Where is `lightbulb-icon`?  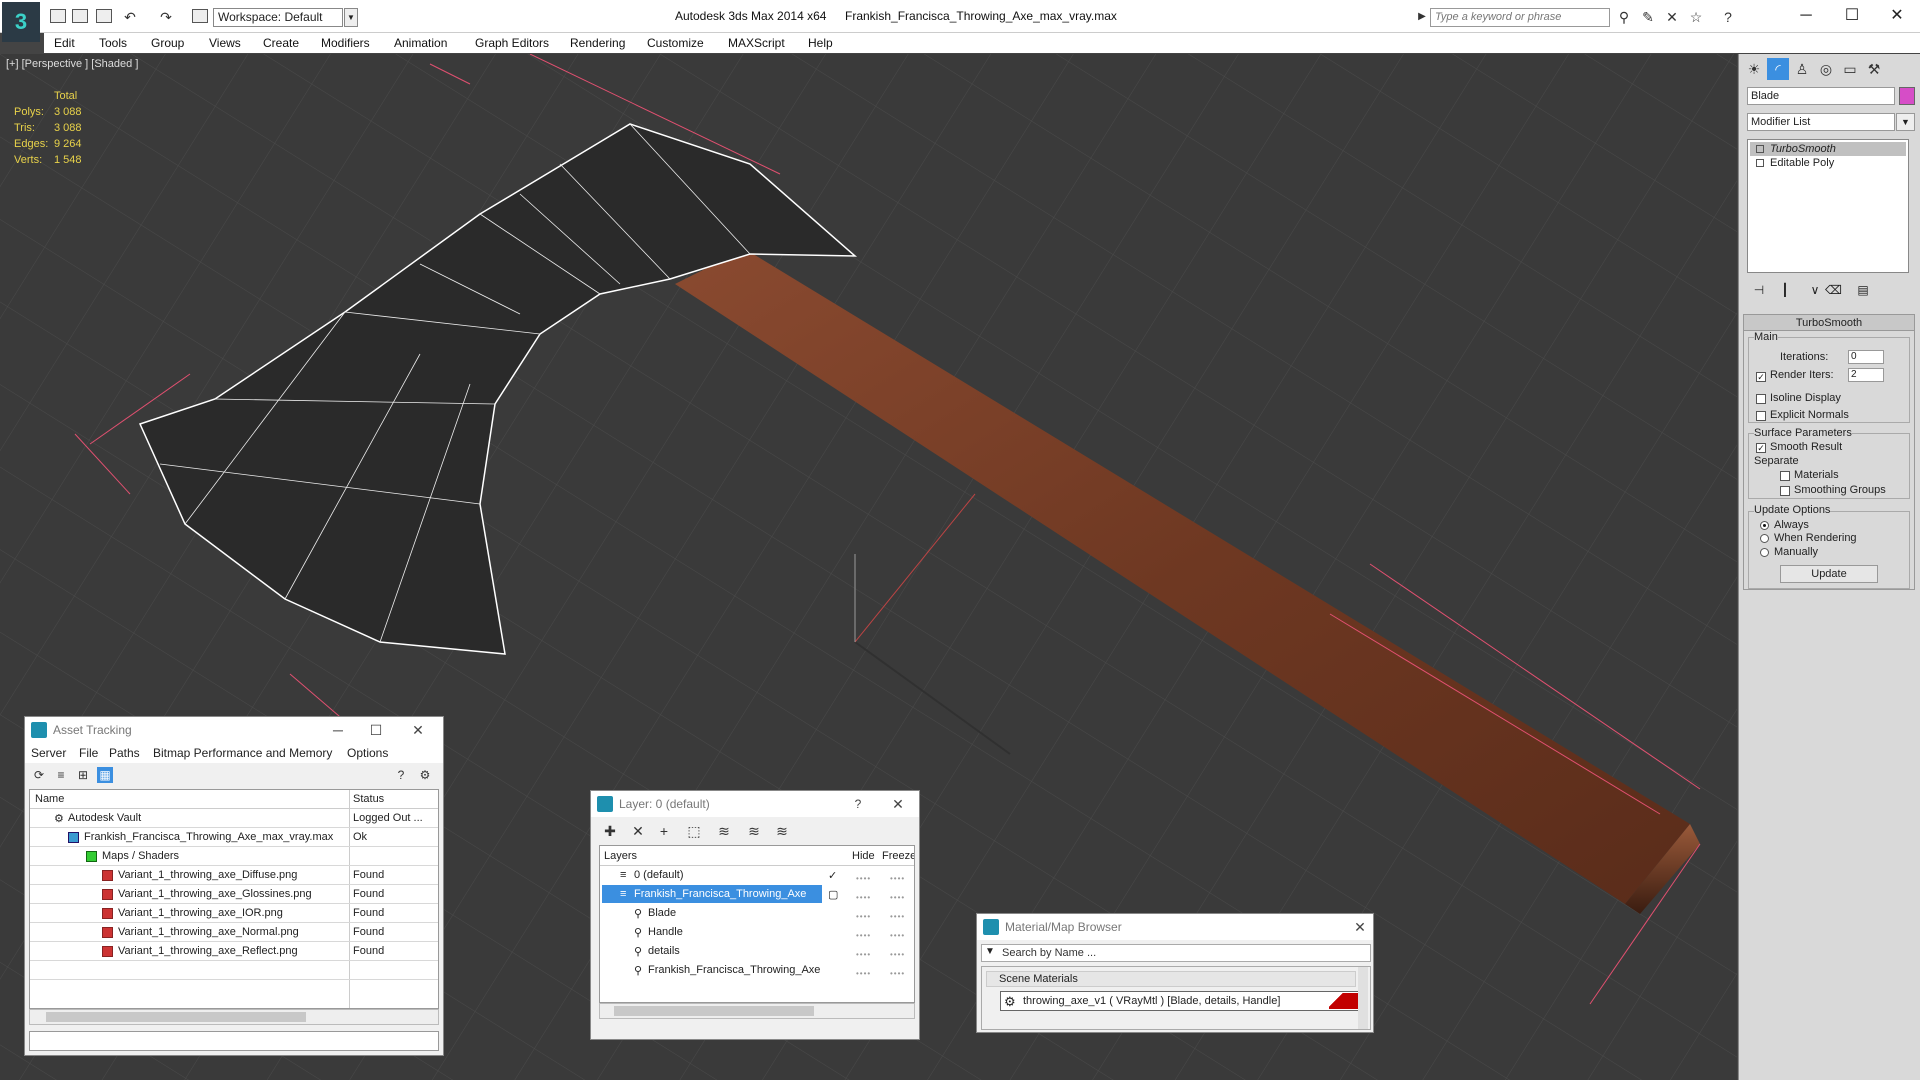
lightbulb-icon is located at coordinates (1760, 149).